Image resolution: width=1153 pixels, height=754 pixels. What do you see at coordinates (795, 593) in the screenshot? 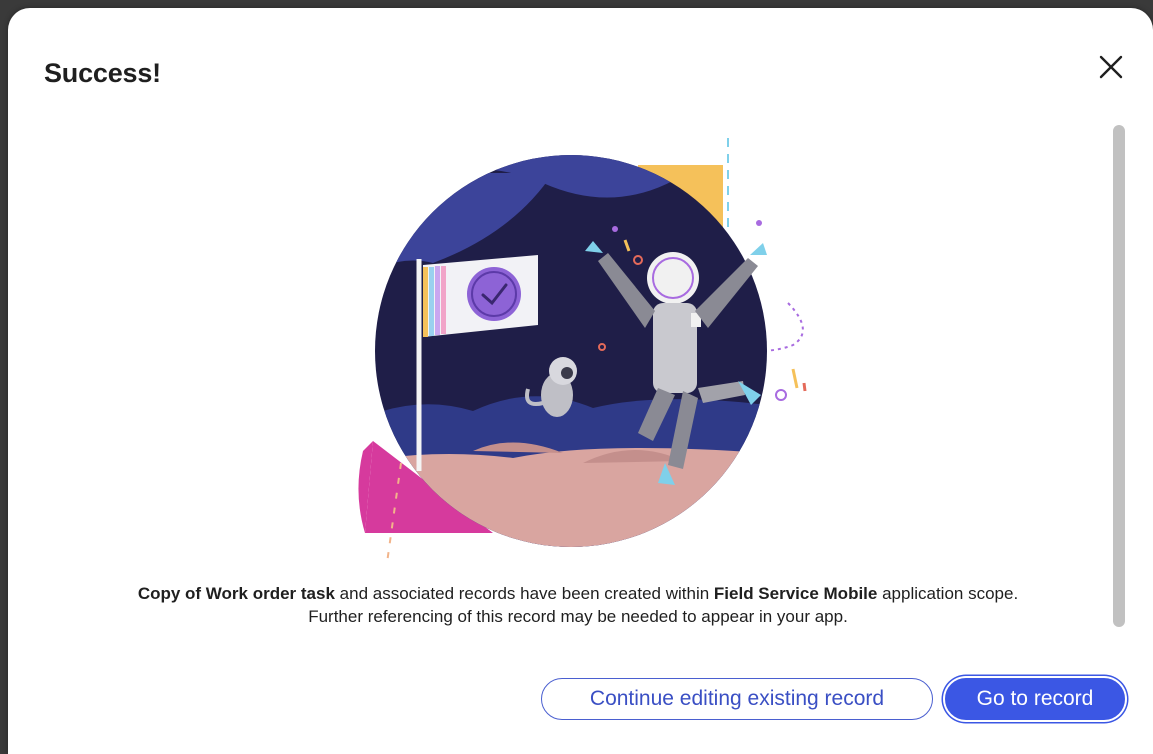
I see `application-scope: Field Service Mobile` at bounding box center [795, 593].